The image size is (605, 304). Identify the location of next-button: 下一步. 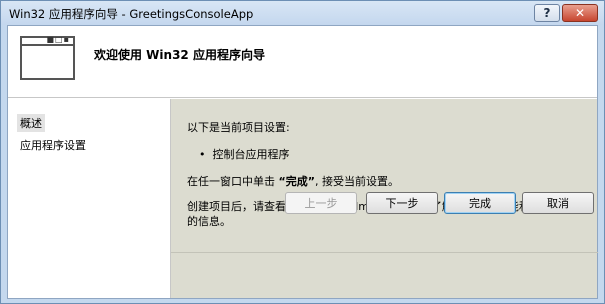
(402, 203).